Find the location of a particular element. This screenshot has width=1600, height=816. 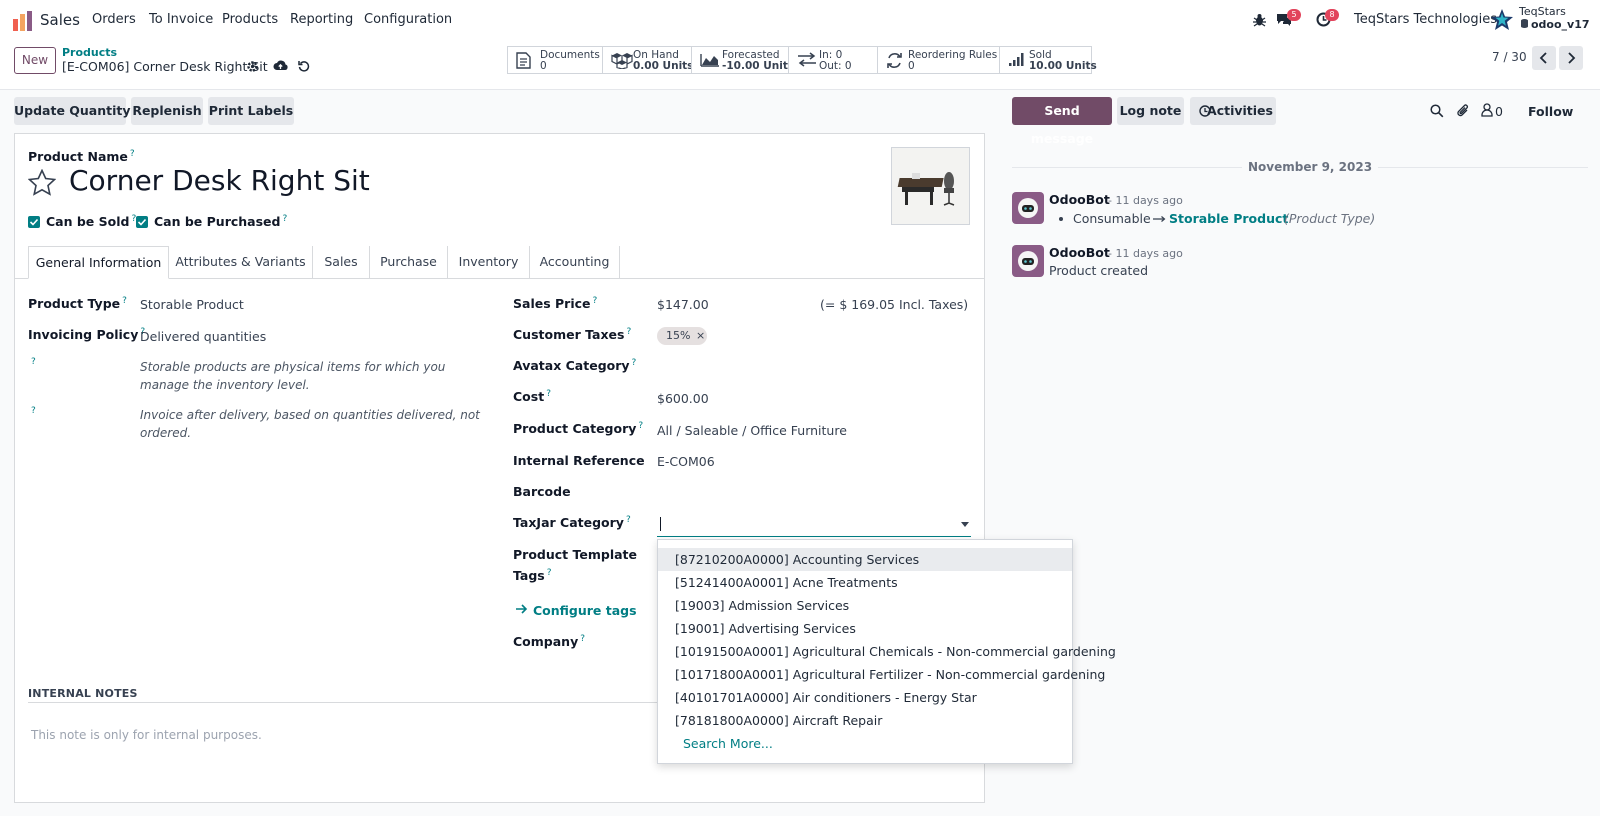

help-tooltip-icon: ? is located at coordinates (33, 362).